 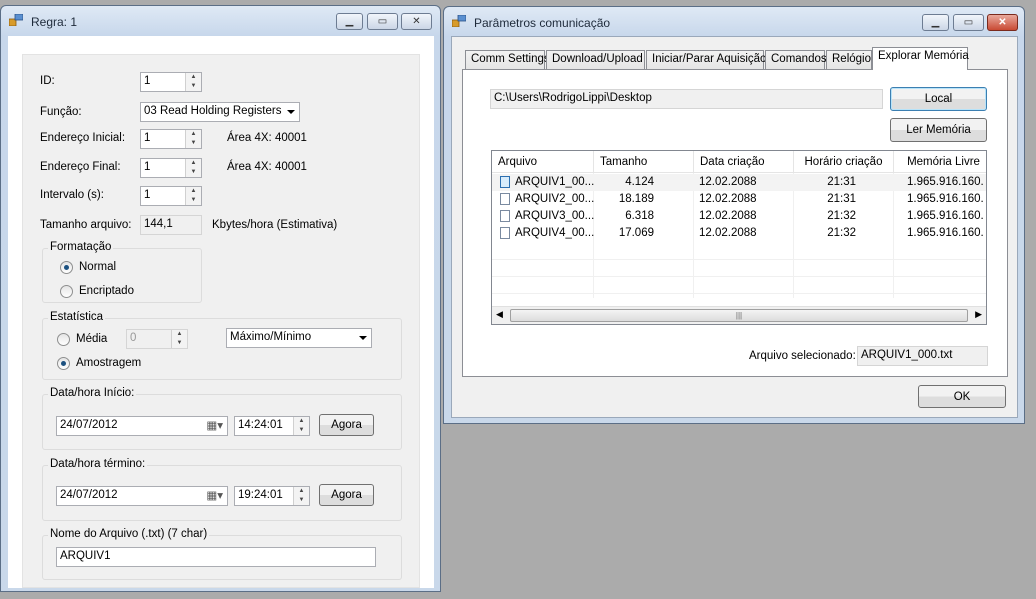 I want to click on endereco-inicial-spin-buttons: ▲ ▼, so click(x=193, y=139).